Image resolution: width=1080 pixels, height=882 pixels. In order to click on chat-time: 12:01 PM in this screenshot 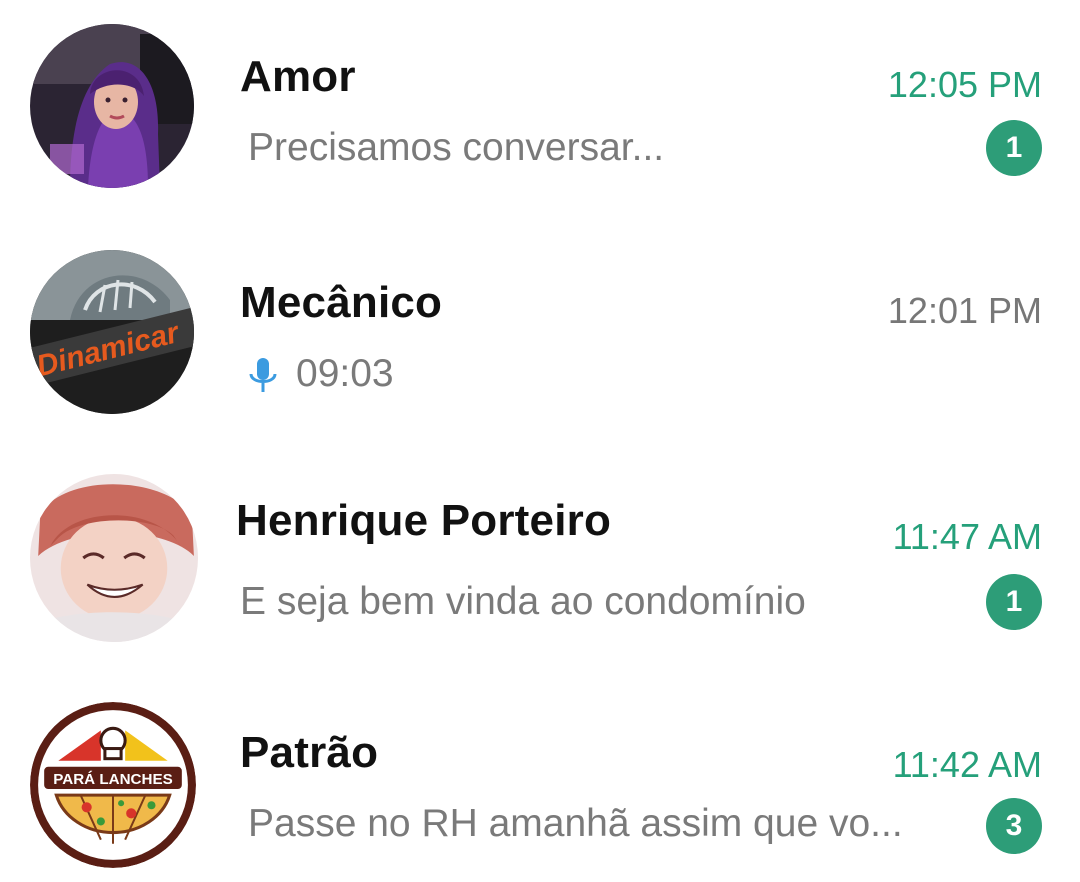, I will do `click(964, 310)`.